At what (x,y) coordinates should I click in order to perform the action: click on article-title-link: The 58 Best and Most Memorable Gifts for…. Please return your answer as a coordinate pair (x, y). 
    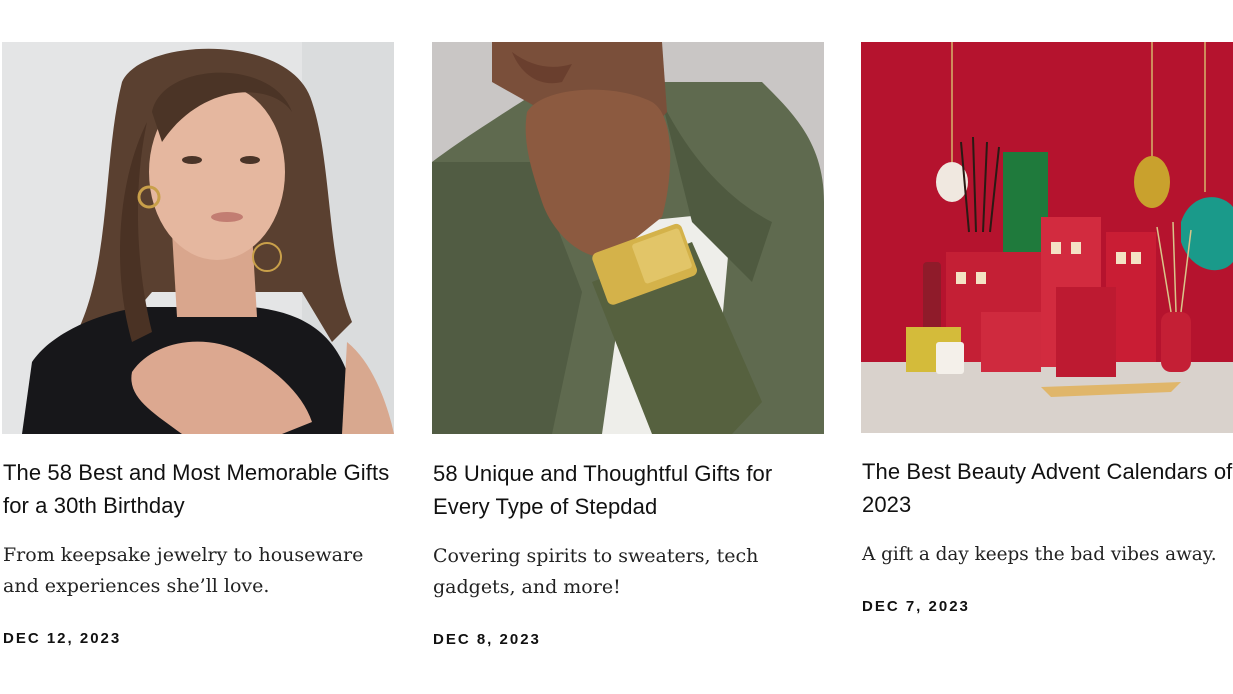
    Looking at the image, I should click on (199, 489).